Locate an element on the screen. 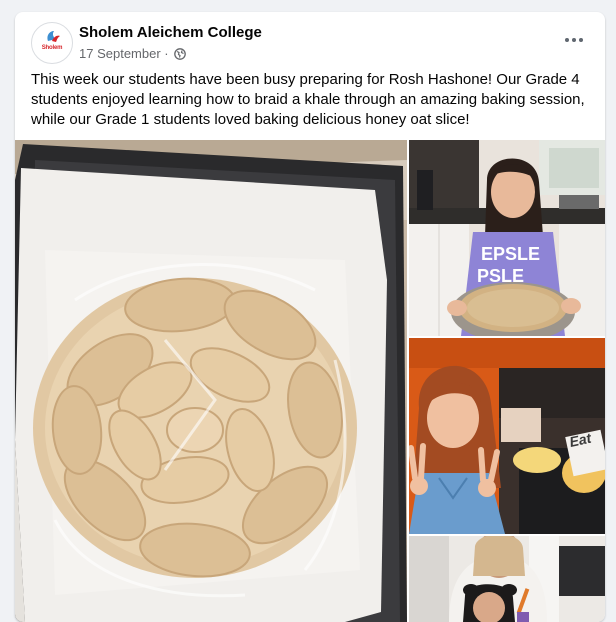  avatar-logo-text: Sholem is located at coordinates (52, 48).